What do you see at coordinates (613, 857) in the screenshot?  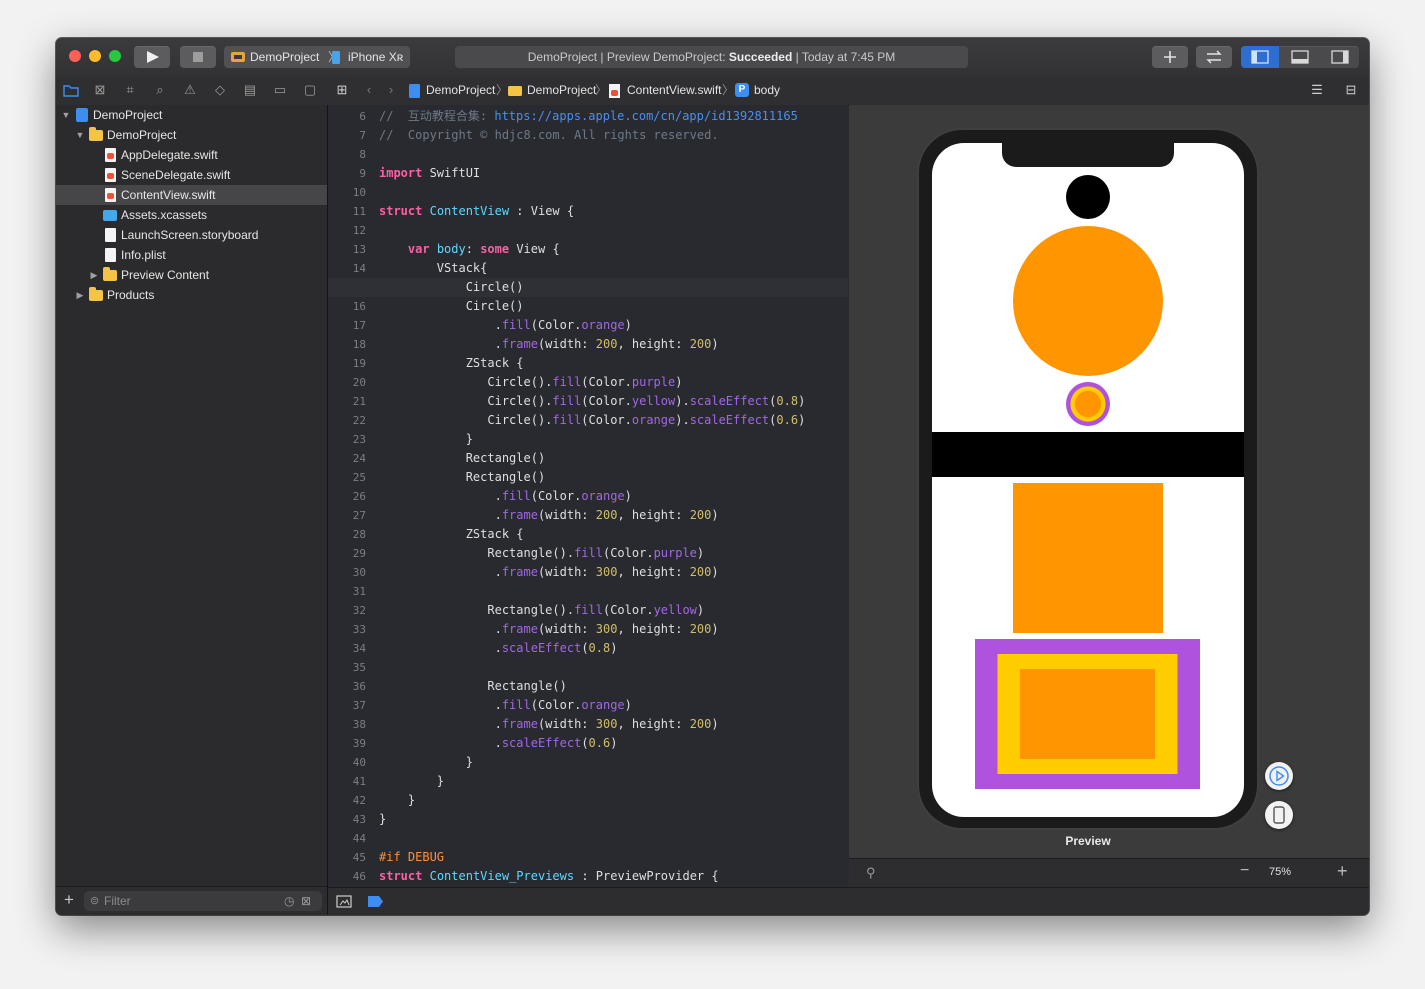 I see `code-line: #if DEBUG` at bounding box center [613, 857].